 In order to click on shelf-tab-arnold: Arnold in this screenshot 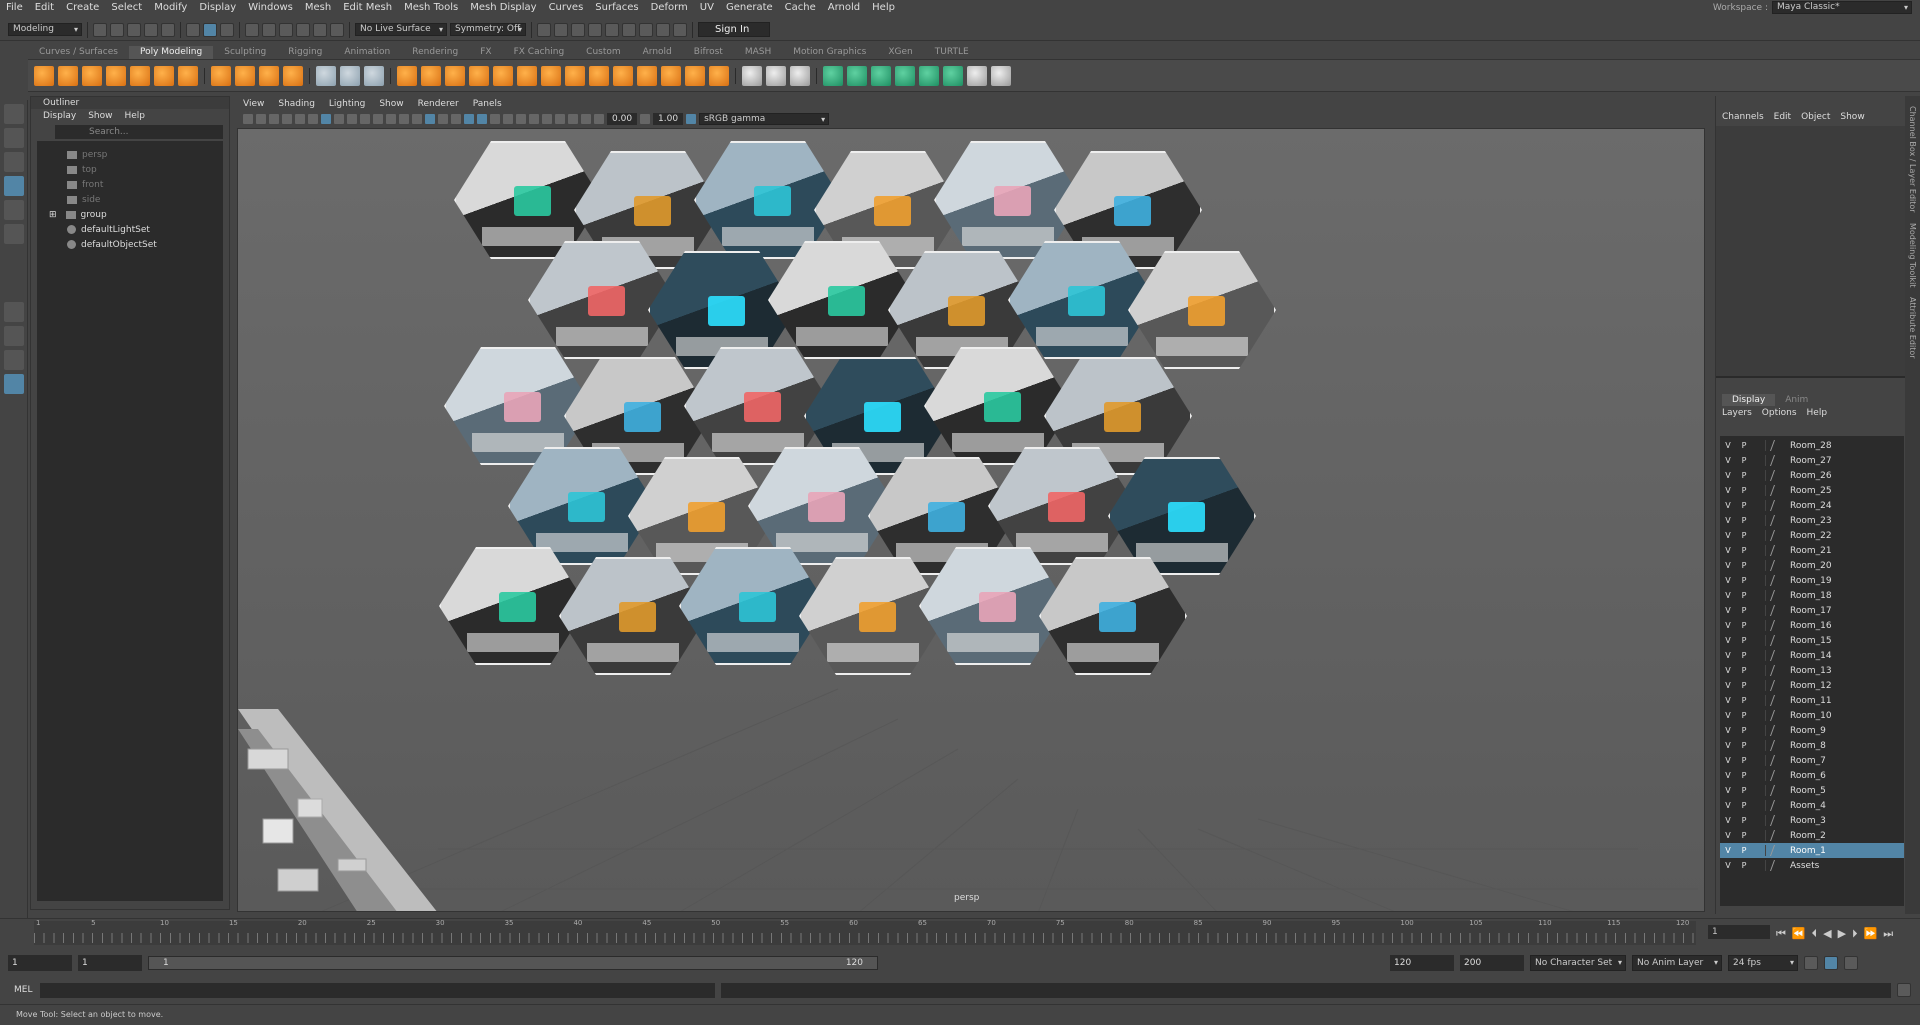, I will do `click(657, 52)`.